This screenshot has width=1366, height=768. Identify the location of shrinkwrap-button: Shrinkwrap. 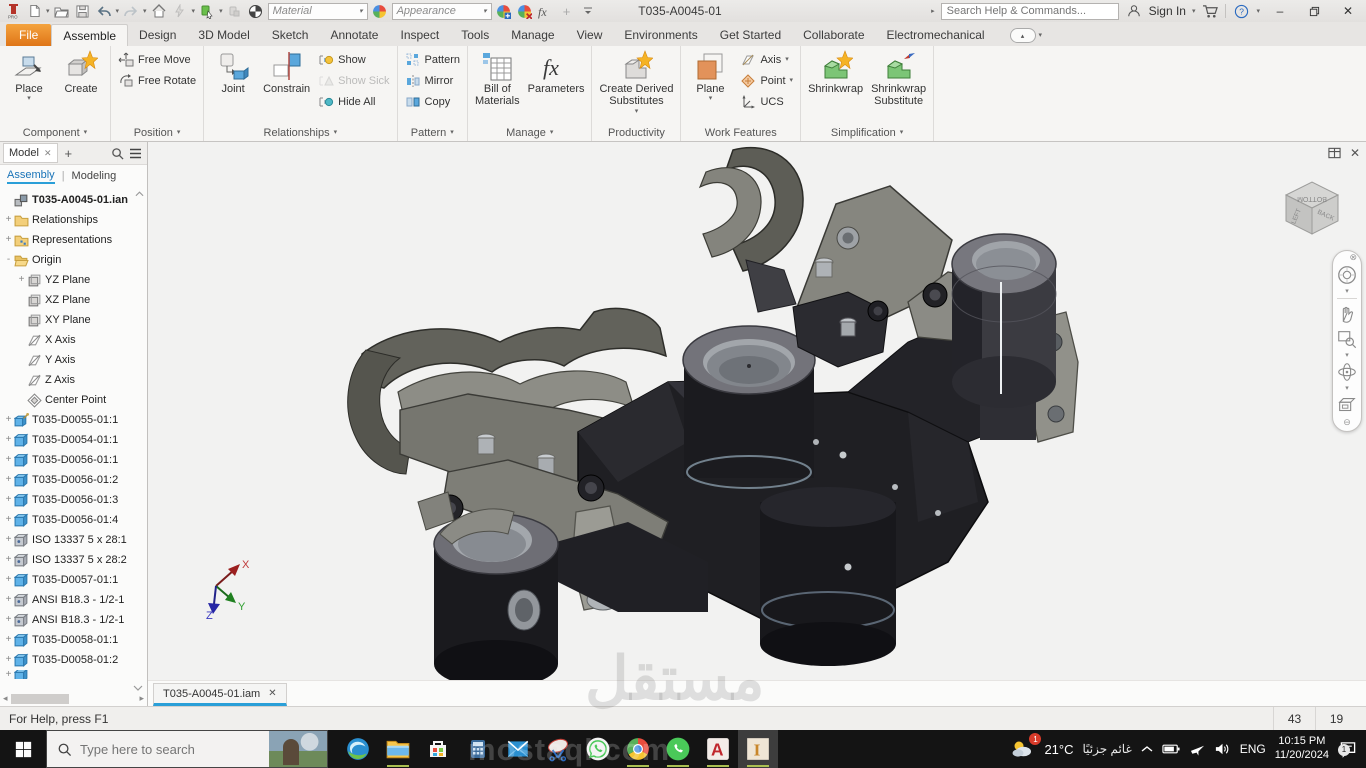
(835, 72).